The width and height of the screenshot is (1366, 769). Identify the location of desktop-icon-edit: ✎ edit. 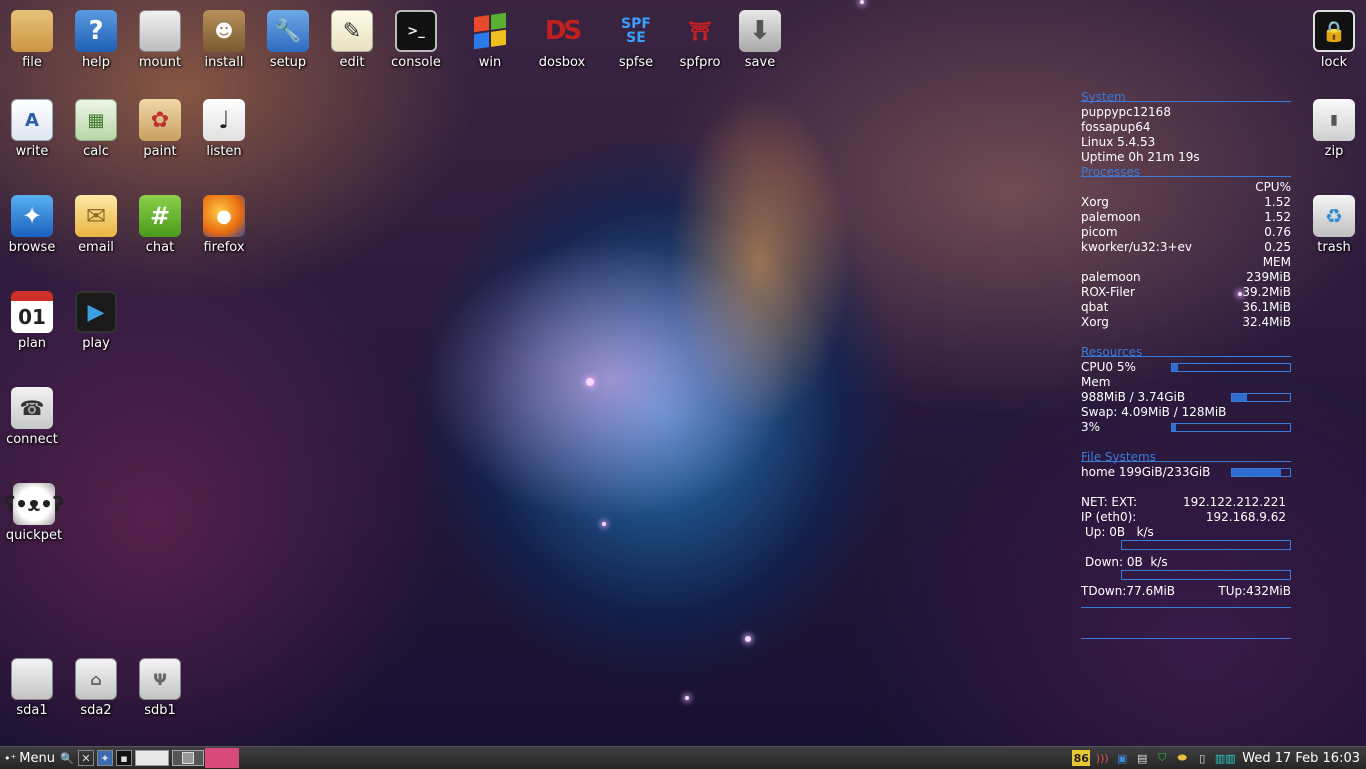
(352, 40).